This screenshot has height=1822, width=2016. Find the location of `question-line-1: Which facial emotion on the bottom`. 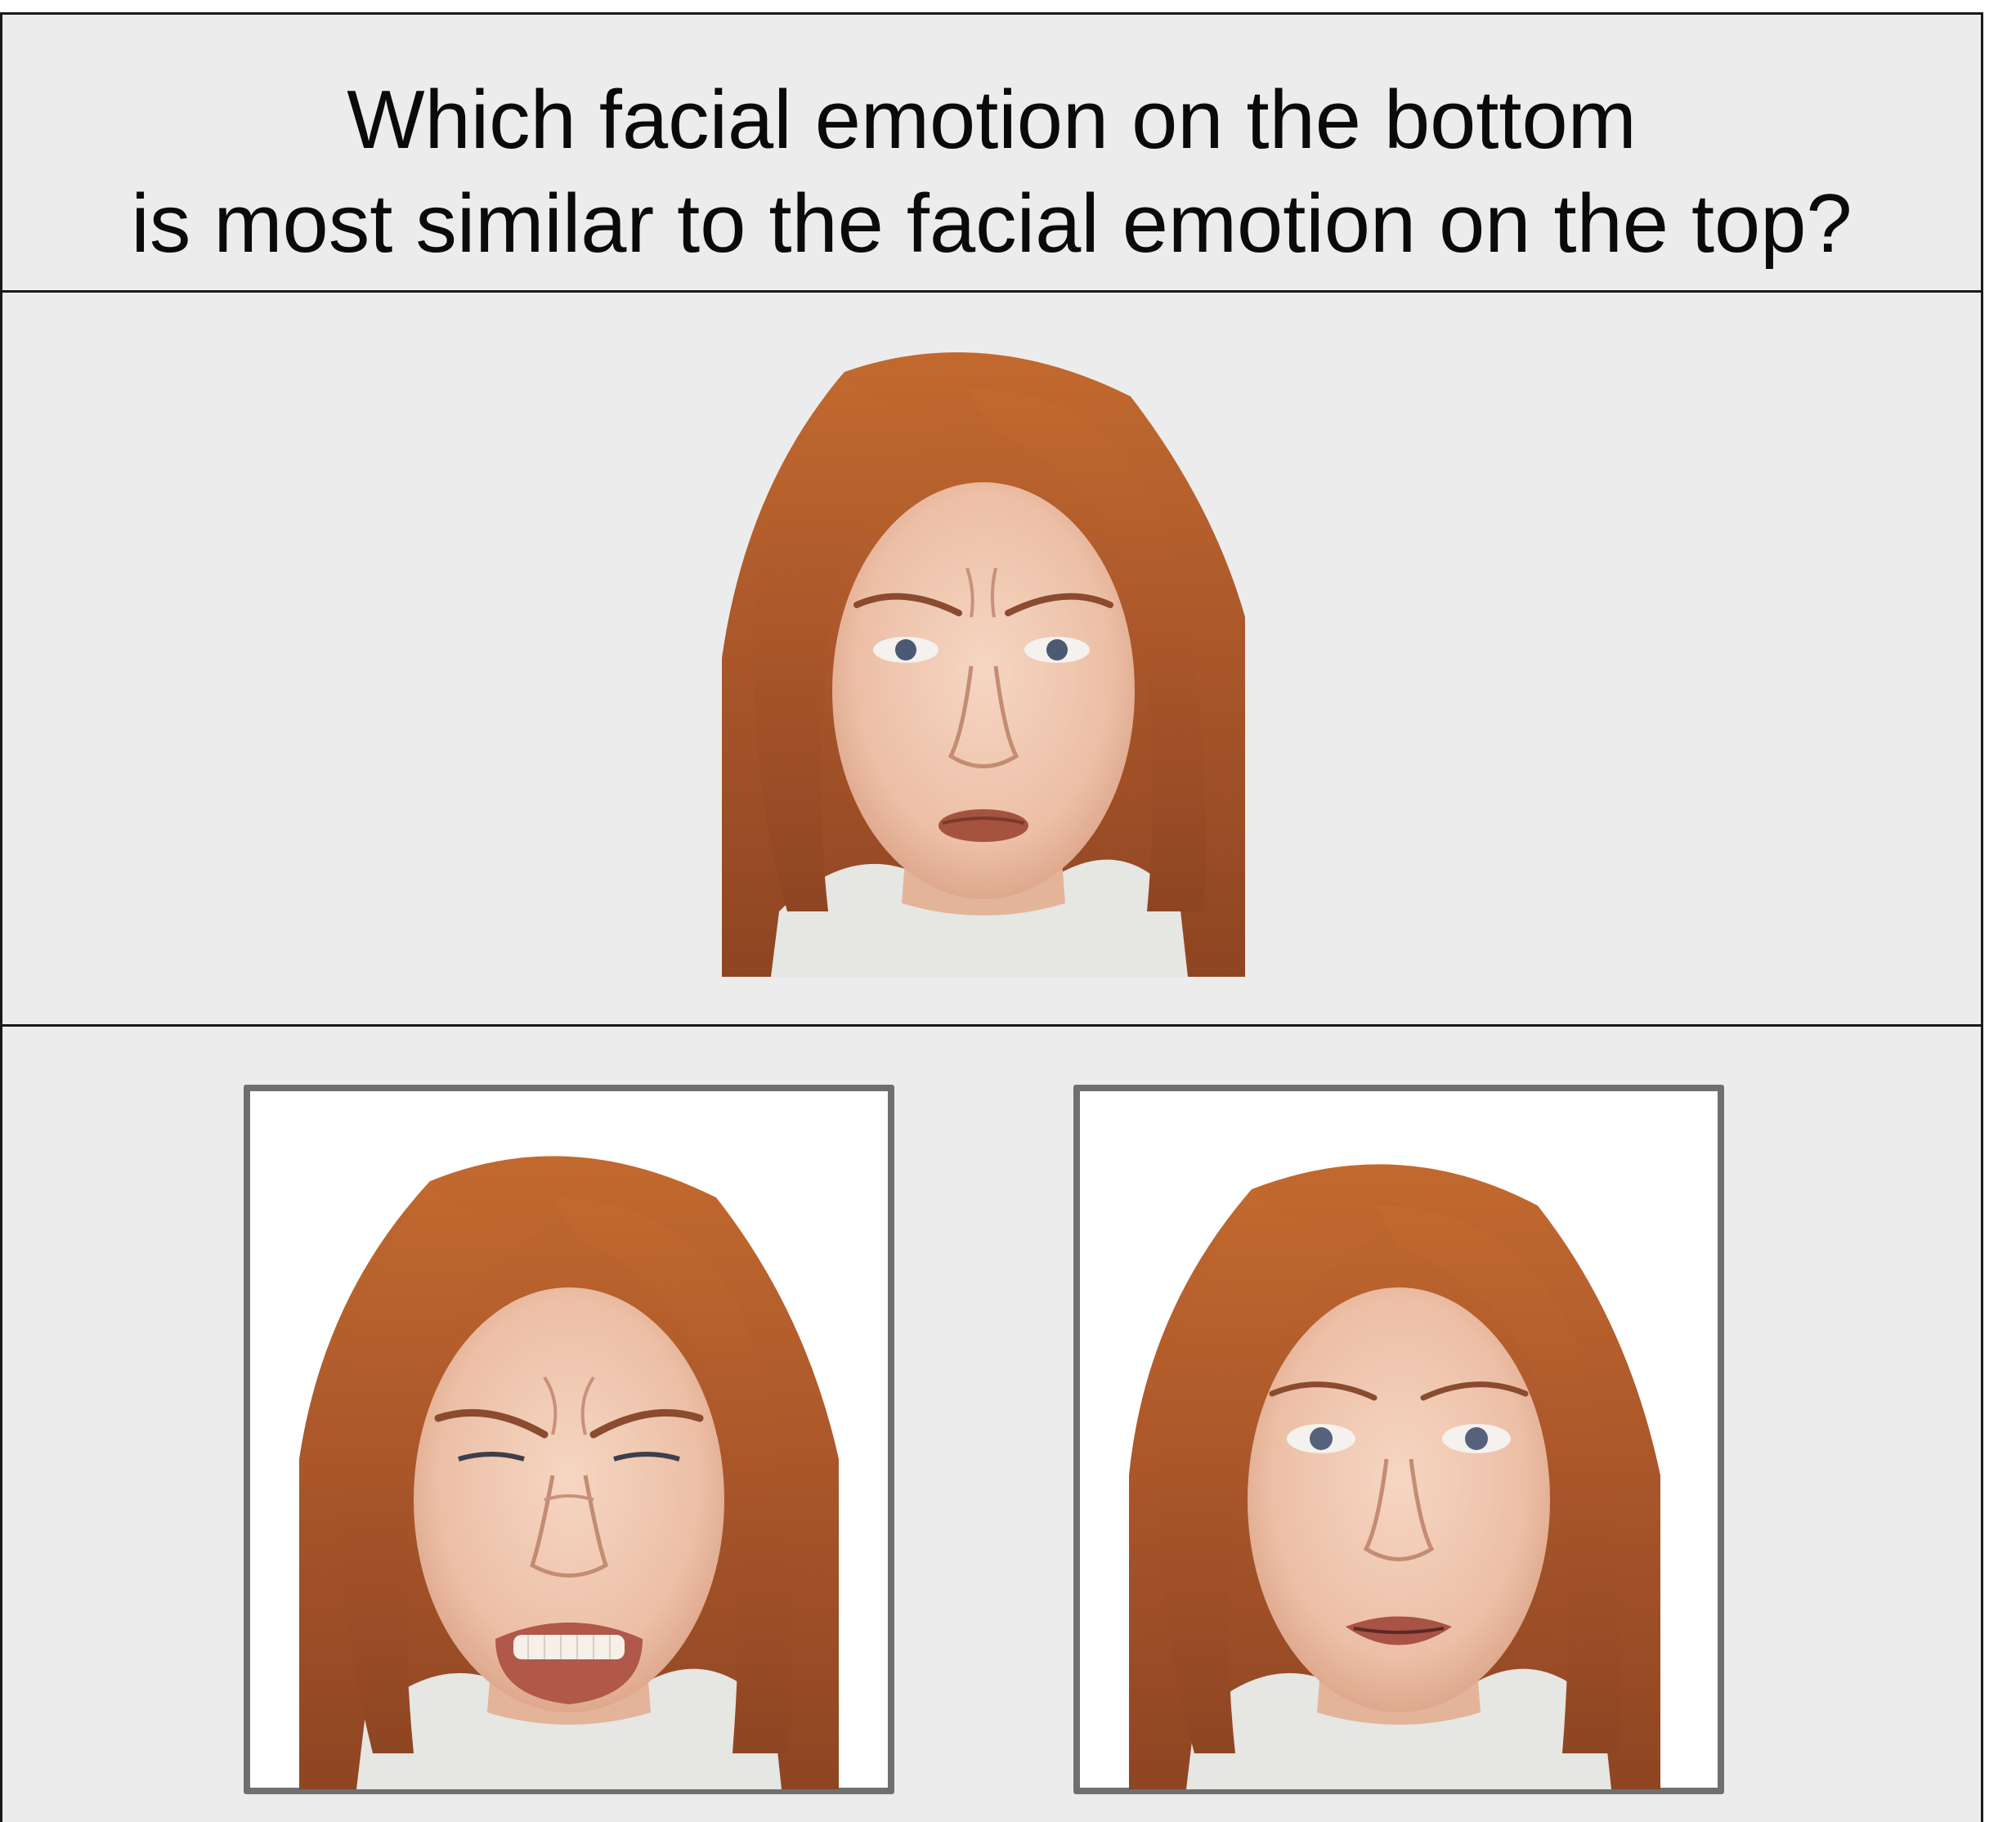

question-line-1: Which facial emotion on the bottom is located at coordinates (992, 120).